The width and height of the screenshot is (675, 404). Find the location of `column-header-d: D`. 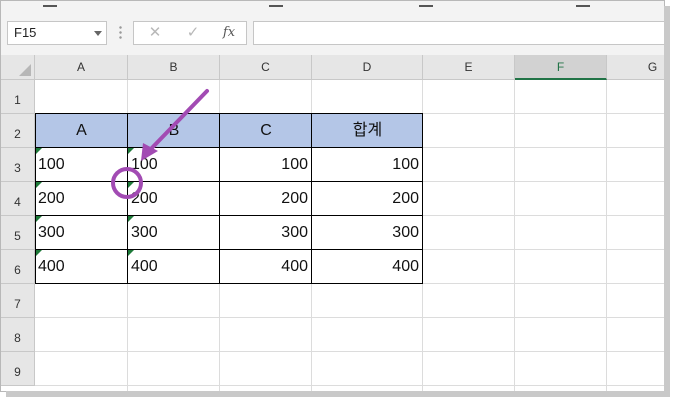

column-header-d: D is located at coordinates (367, 67).